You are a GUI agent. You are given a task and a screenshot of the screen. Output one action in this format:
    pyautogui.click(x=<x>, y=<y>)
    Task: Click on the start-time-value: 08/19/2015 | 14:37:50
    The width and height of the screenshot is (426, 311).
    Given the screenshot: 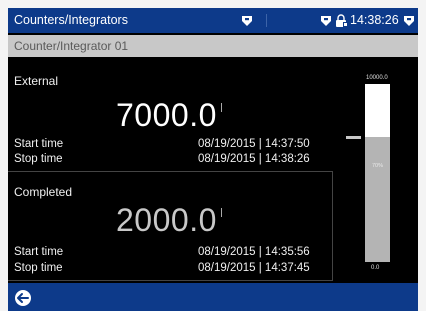 What is the action you would take?
    pyautogui.click(x=254, y=144)
    